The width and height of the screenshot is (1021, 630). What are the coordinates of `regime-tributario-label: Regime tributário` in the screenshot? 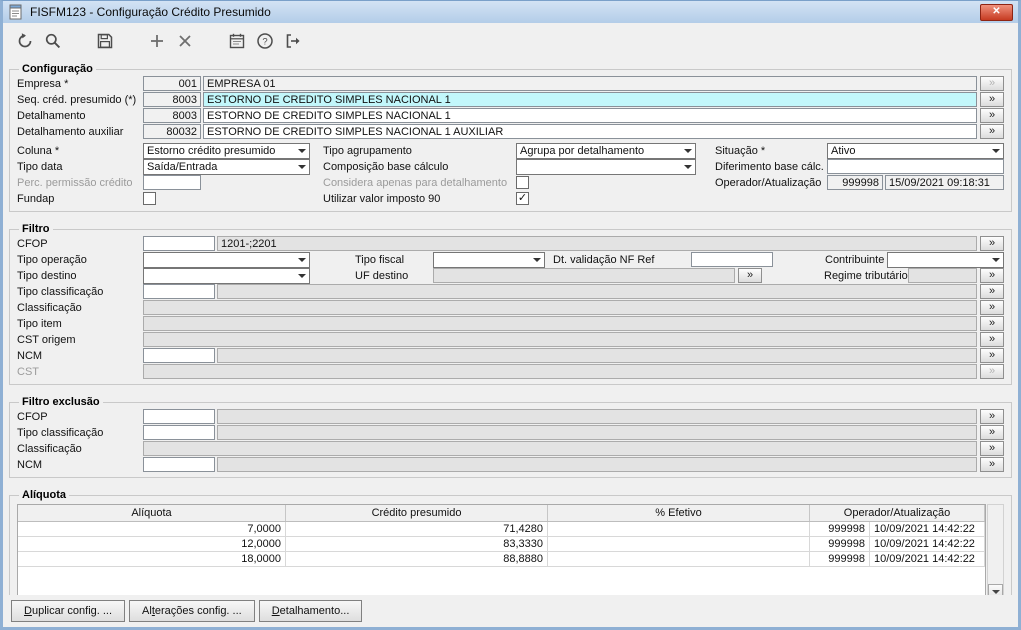 It's located at (866, 275).